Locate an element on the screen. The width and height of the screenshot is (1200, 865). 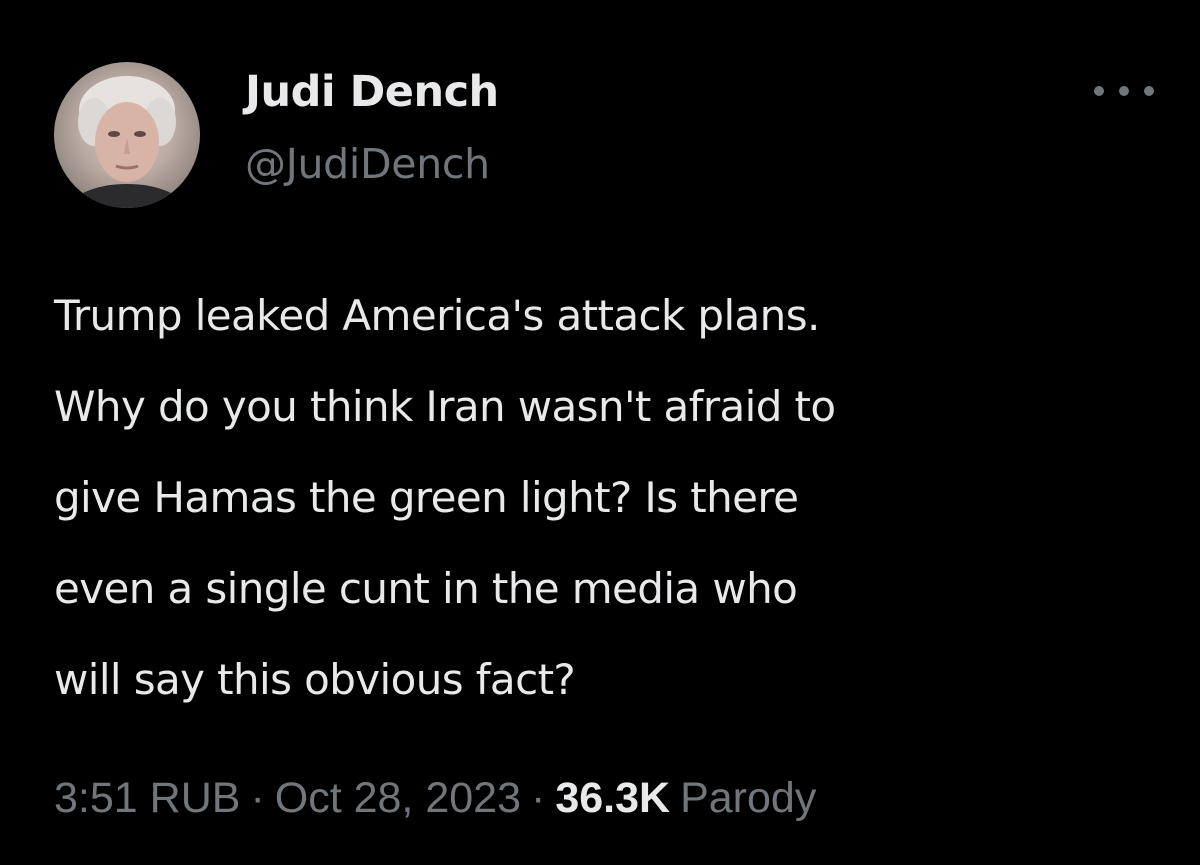
avatar is located at coordinates (127, 135).